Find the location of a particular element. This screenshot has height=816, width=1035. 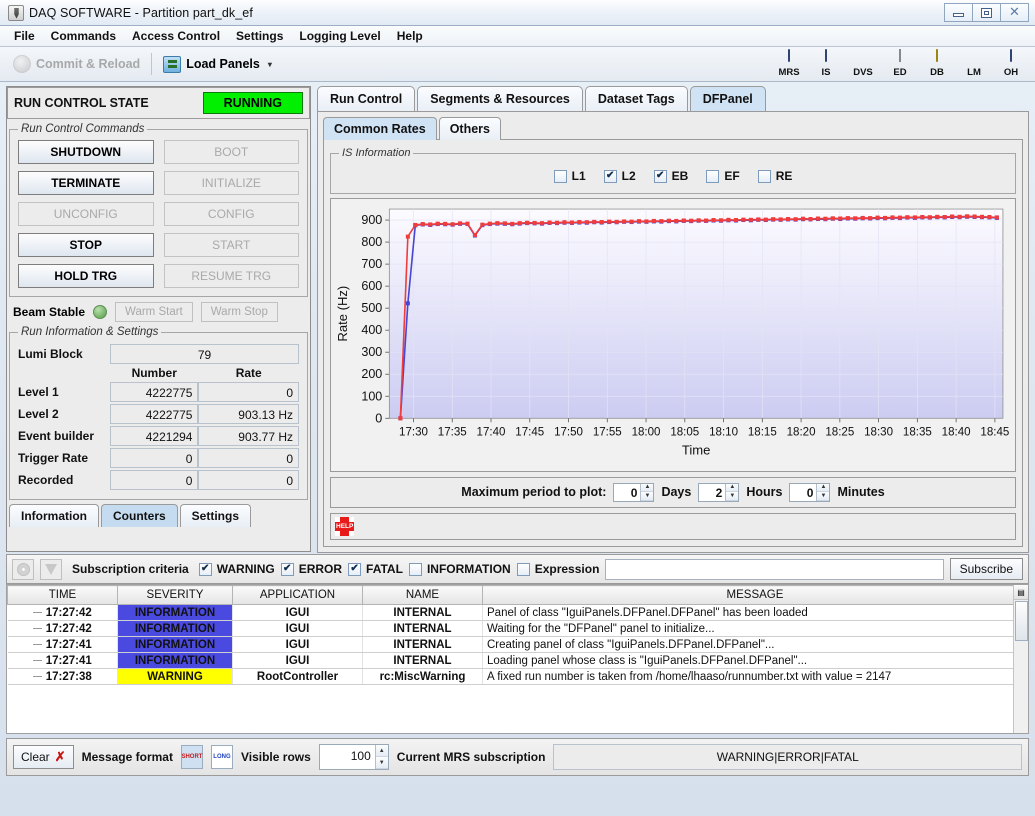

minutes-value: 0 is located at coordinates (803, 492).